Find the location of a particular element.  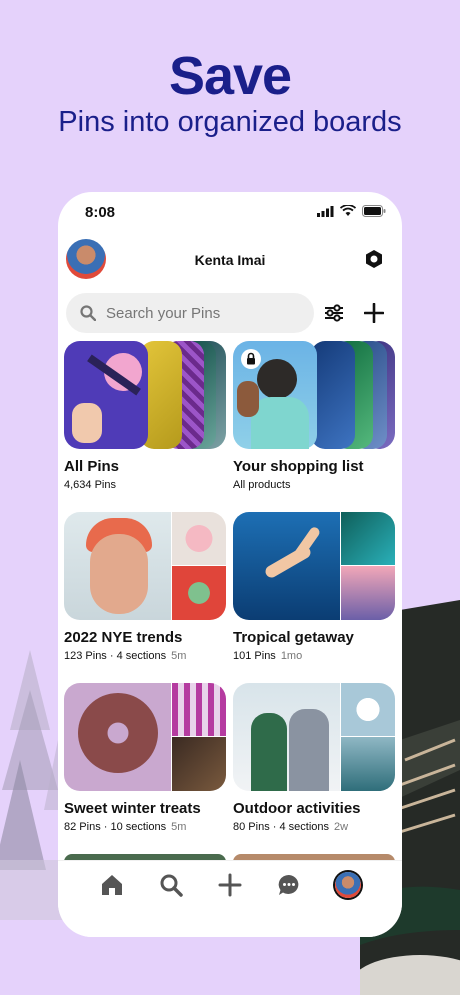

board-title: Your shopping list is located at coordinates (298, 466).